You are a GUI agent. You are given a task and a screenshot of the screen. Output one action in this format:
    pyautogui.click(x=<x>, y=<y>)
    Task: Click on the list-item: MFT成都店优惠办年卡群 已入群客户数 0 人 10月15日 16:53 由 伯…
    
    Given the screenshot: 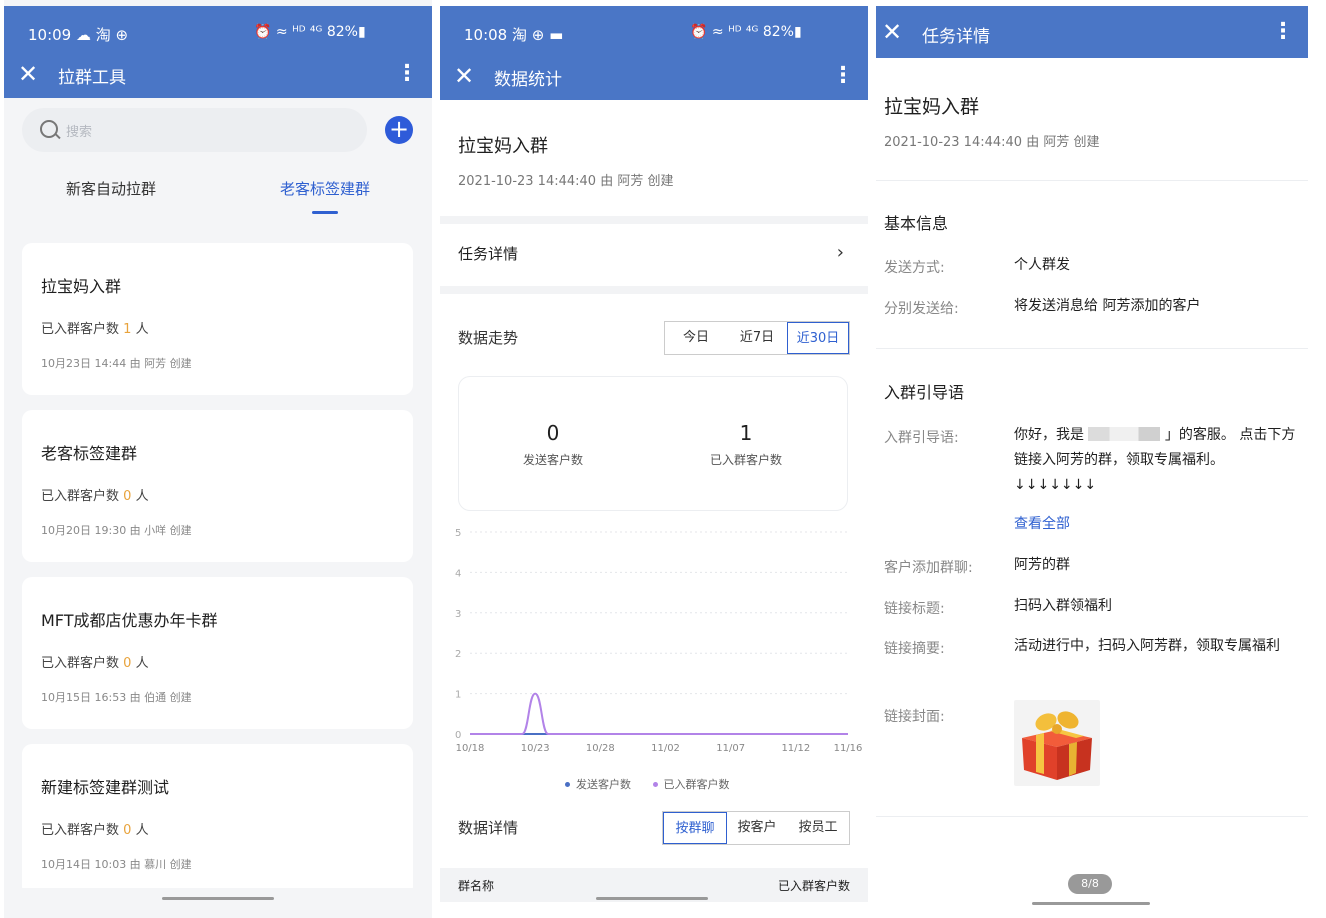 What is the action you would take?
    pyautogui.click(x=217, y=653)
    